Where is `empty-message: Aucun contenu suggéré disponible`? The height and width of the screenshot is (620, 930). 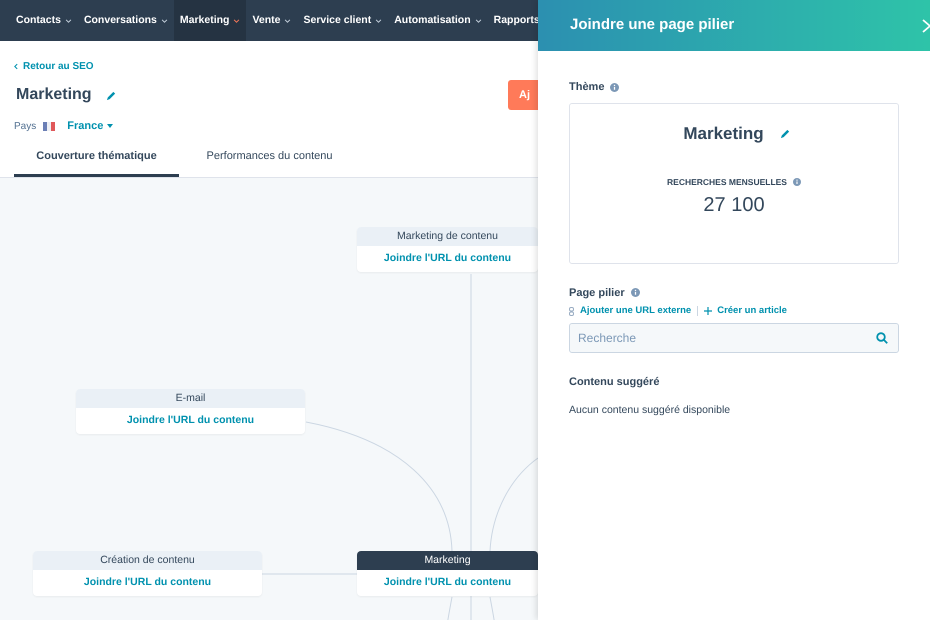
empty-message: Aucun contenu suggéré disponible is located at coordinates (650, 410).